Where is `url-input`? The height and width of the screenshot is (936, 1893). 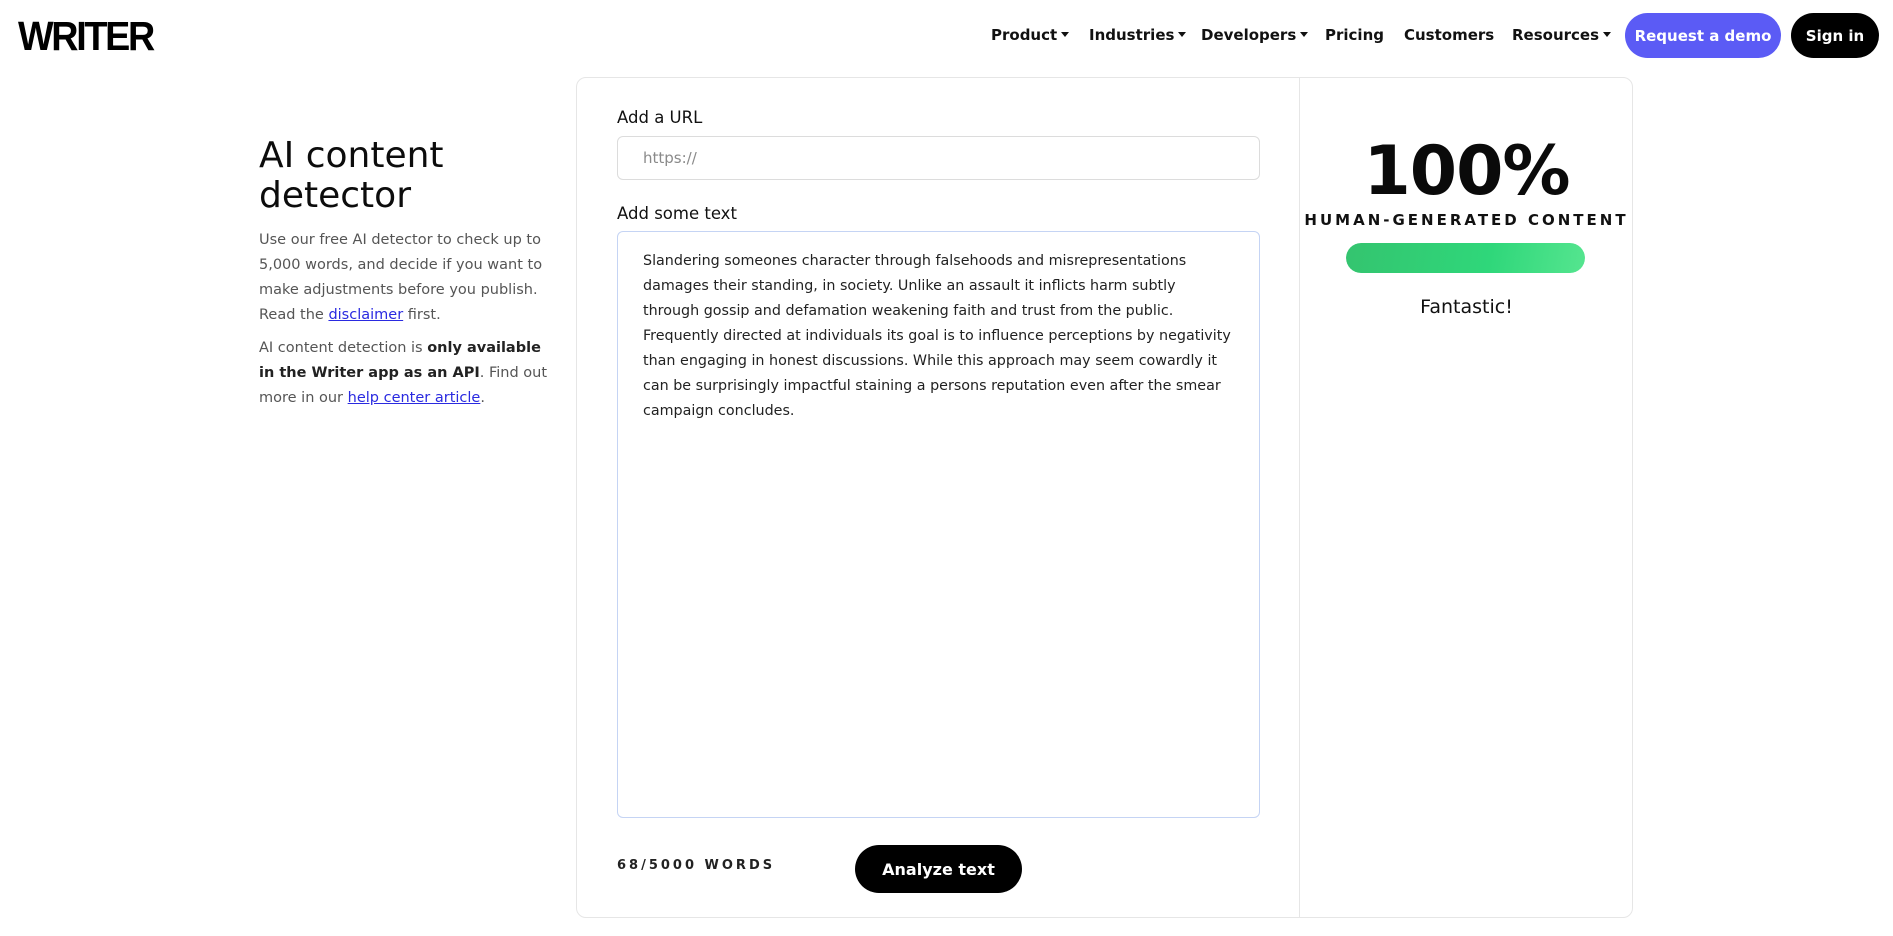 url-input is located at coordinates (938, 158).